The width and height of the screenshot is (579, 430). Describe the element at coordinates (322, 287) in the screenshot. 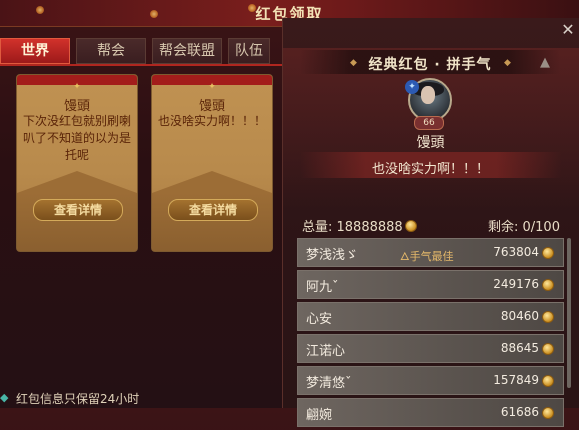

I see `recipient-name: 阿九ˇ` at that location.